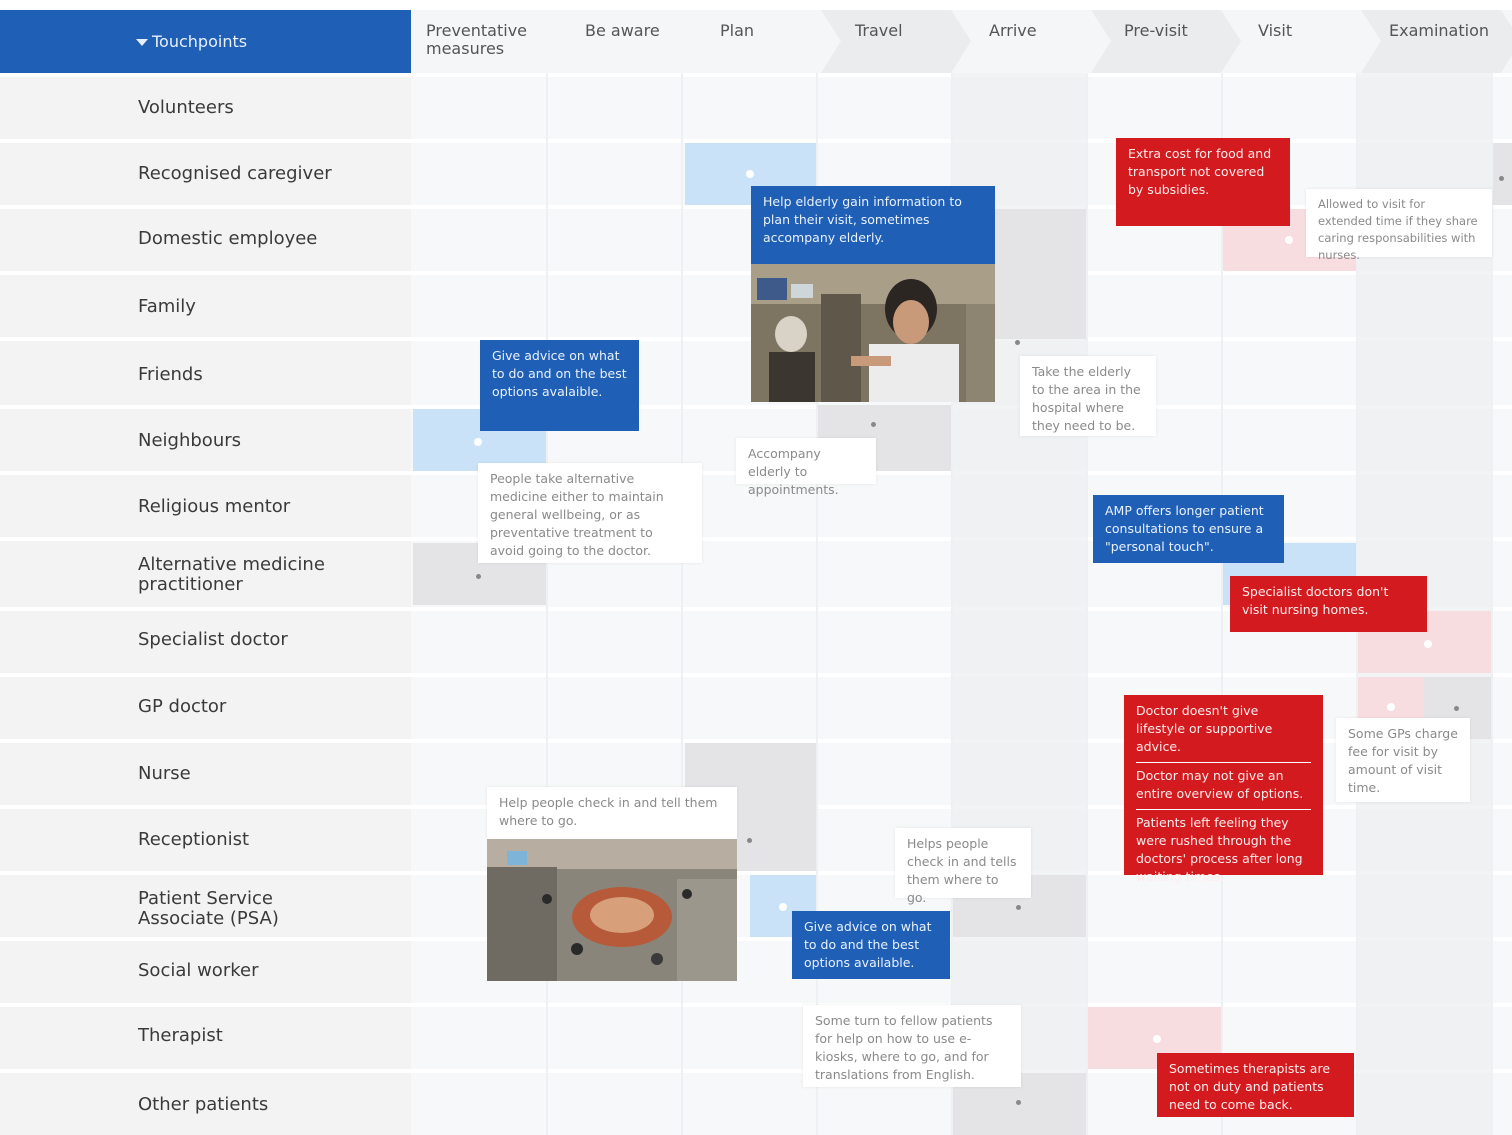 The width and height of the screenshot is (1512, 1135). Describe the element at coordinates (214, 506) in the screenshot. I see `row-label-religious-mentor: Religious mentor` at that location.